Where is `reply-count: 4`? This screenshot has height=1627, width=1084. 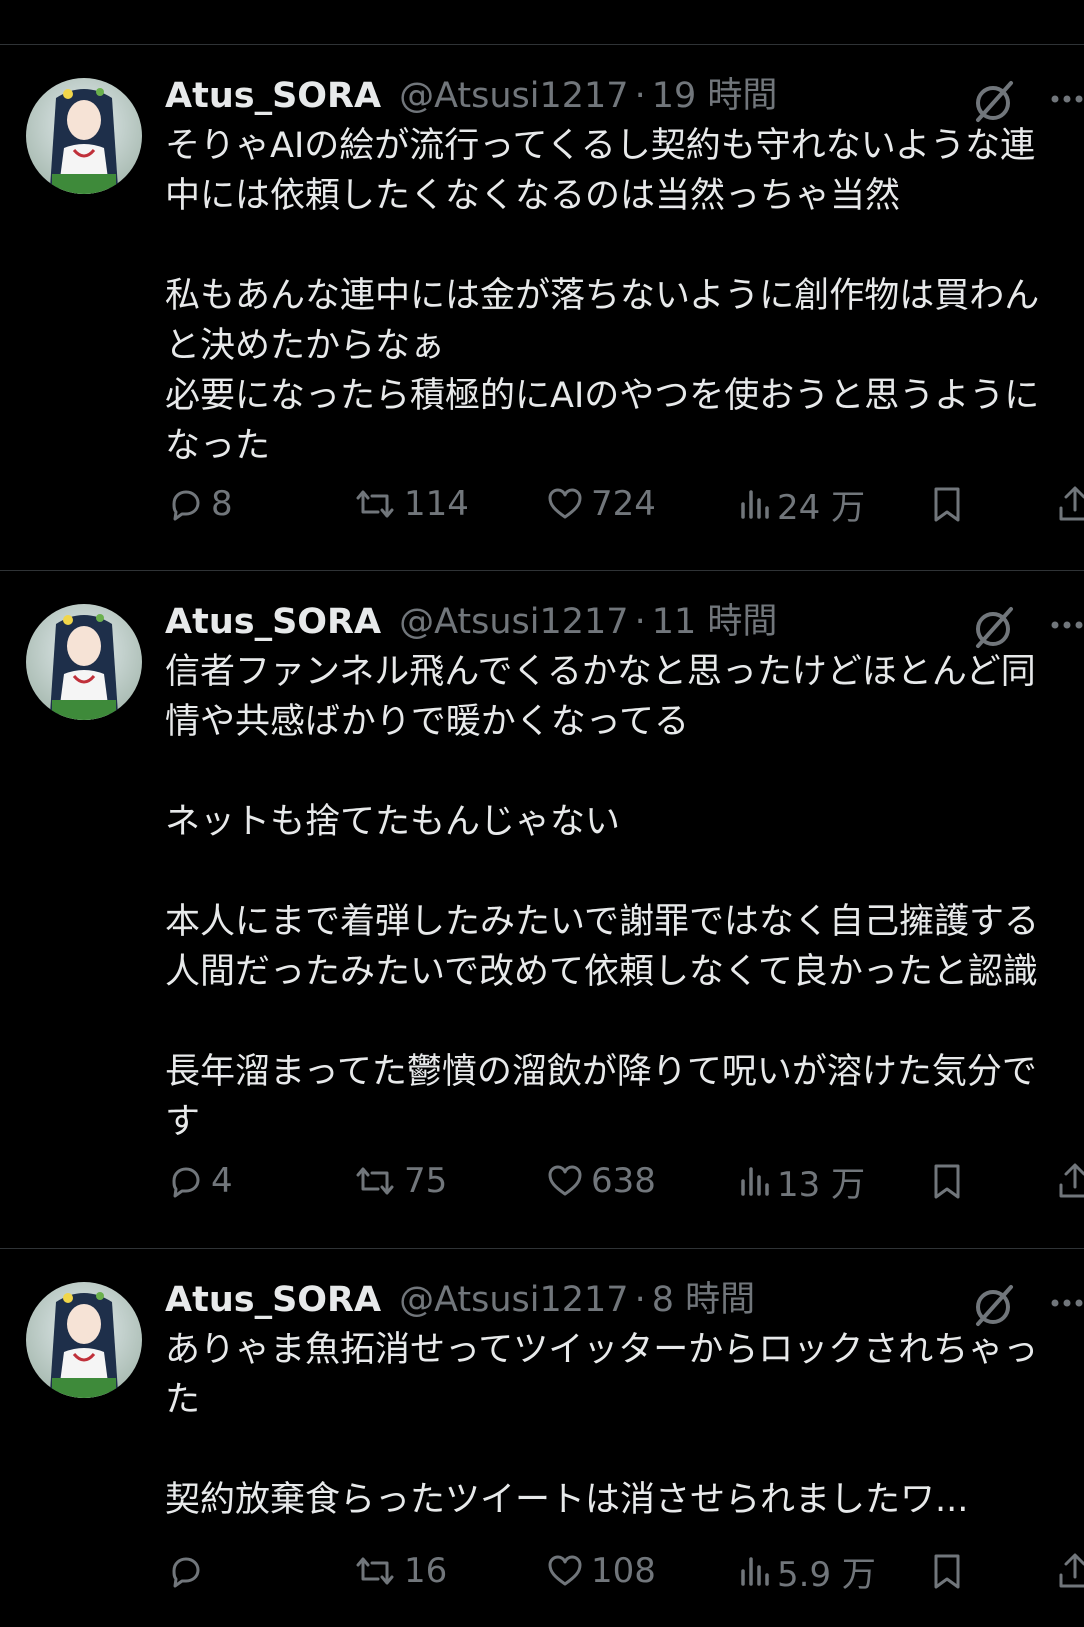
reply-count: 4 is located at coordinates (222, 1181).